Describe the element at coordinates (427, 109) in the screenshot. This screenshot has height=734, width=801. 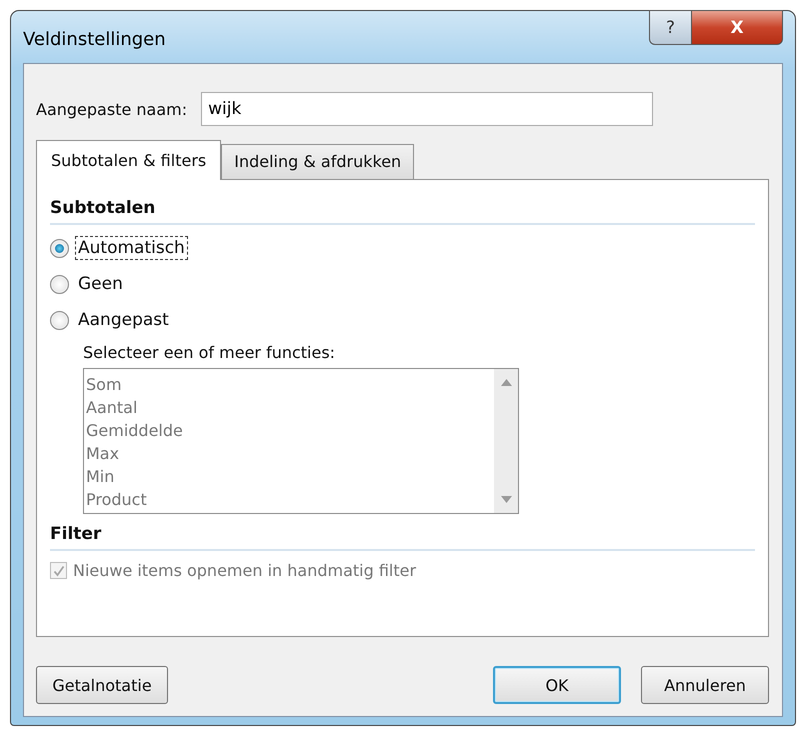
I see `name-field: wijk` at that location.